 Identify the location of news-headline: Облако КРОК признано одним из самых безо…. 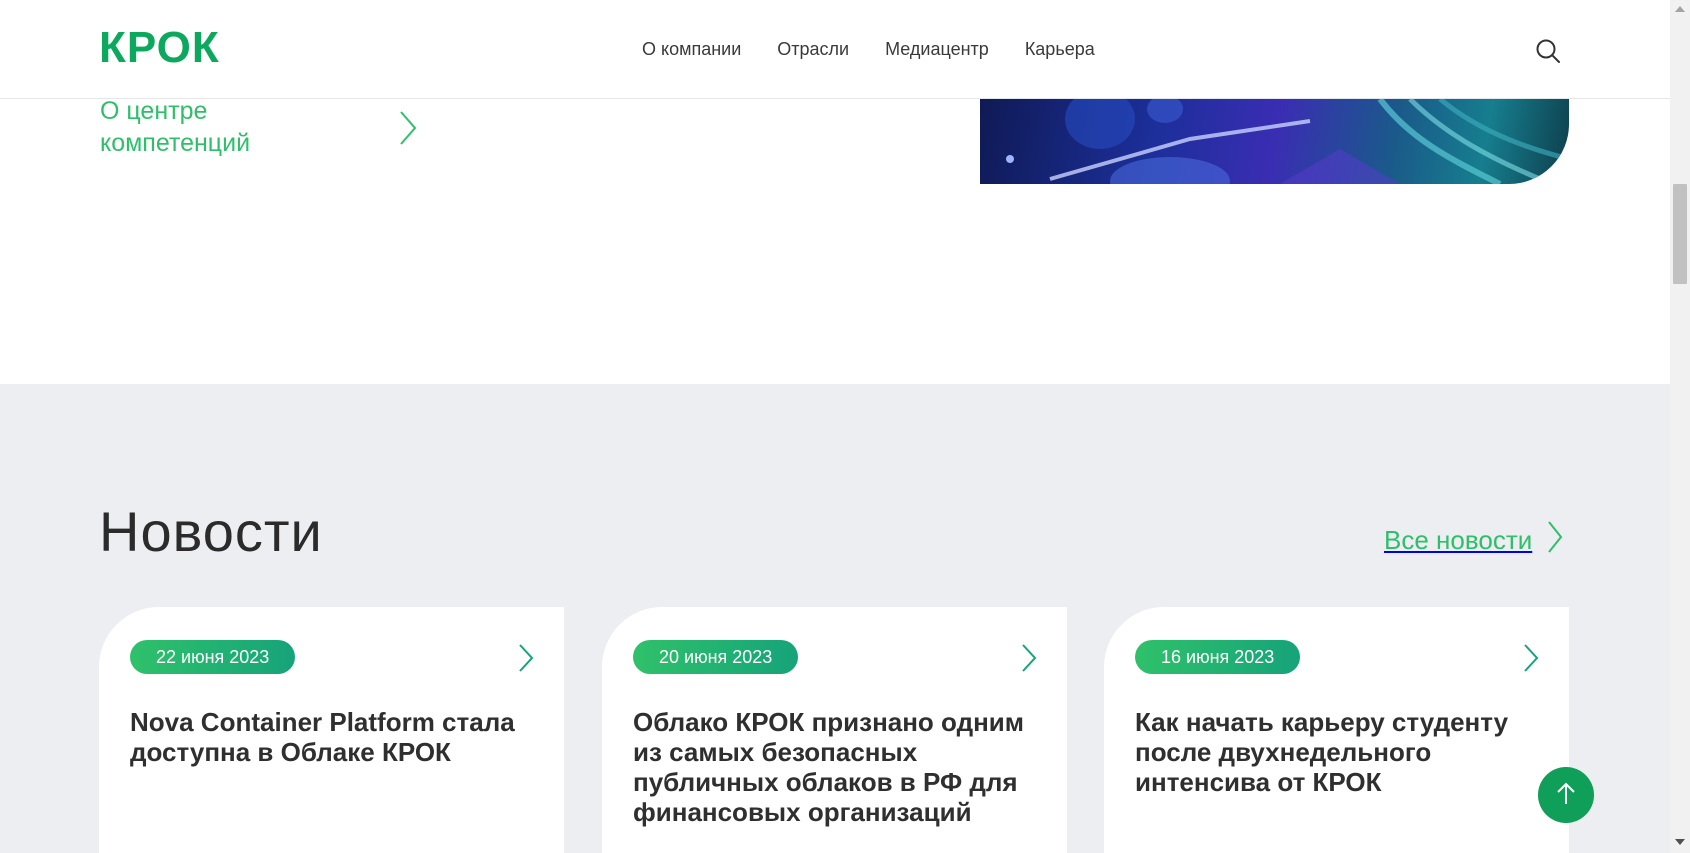
(833, 767).